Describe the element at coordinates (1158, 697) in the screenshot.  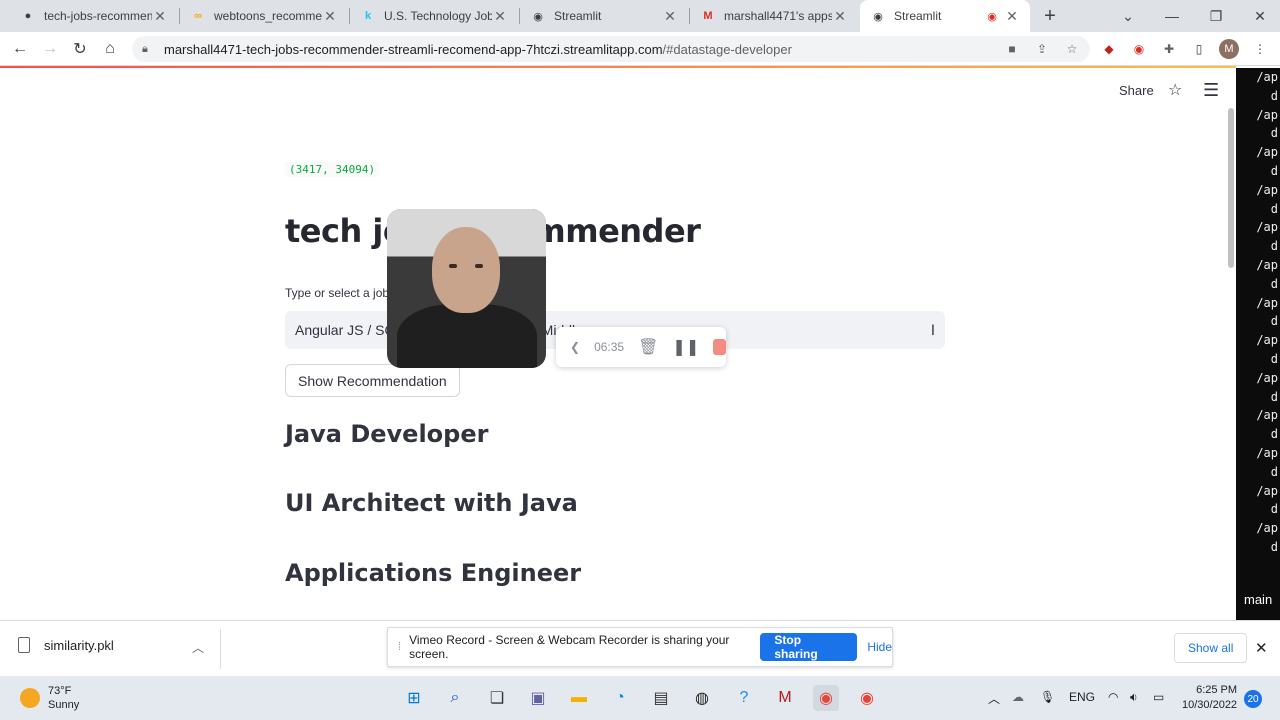
I see `battery-icon: ▭` at that location.